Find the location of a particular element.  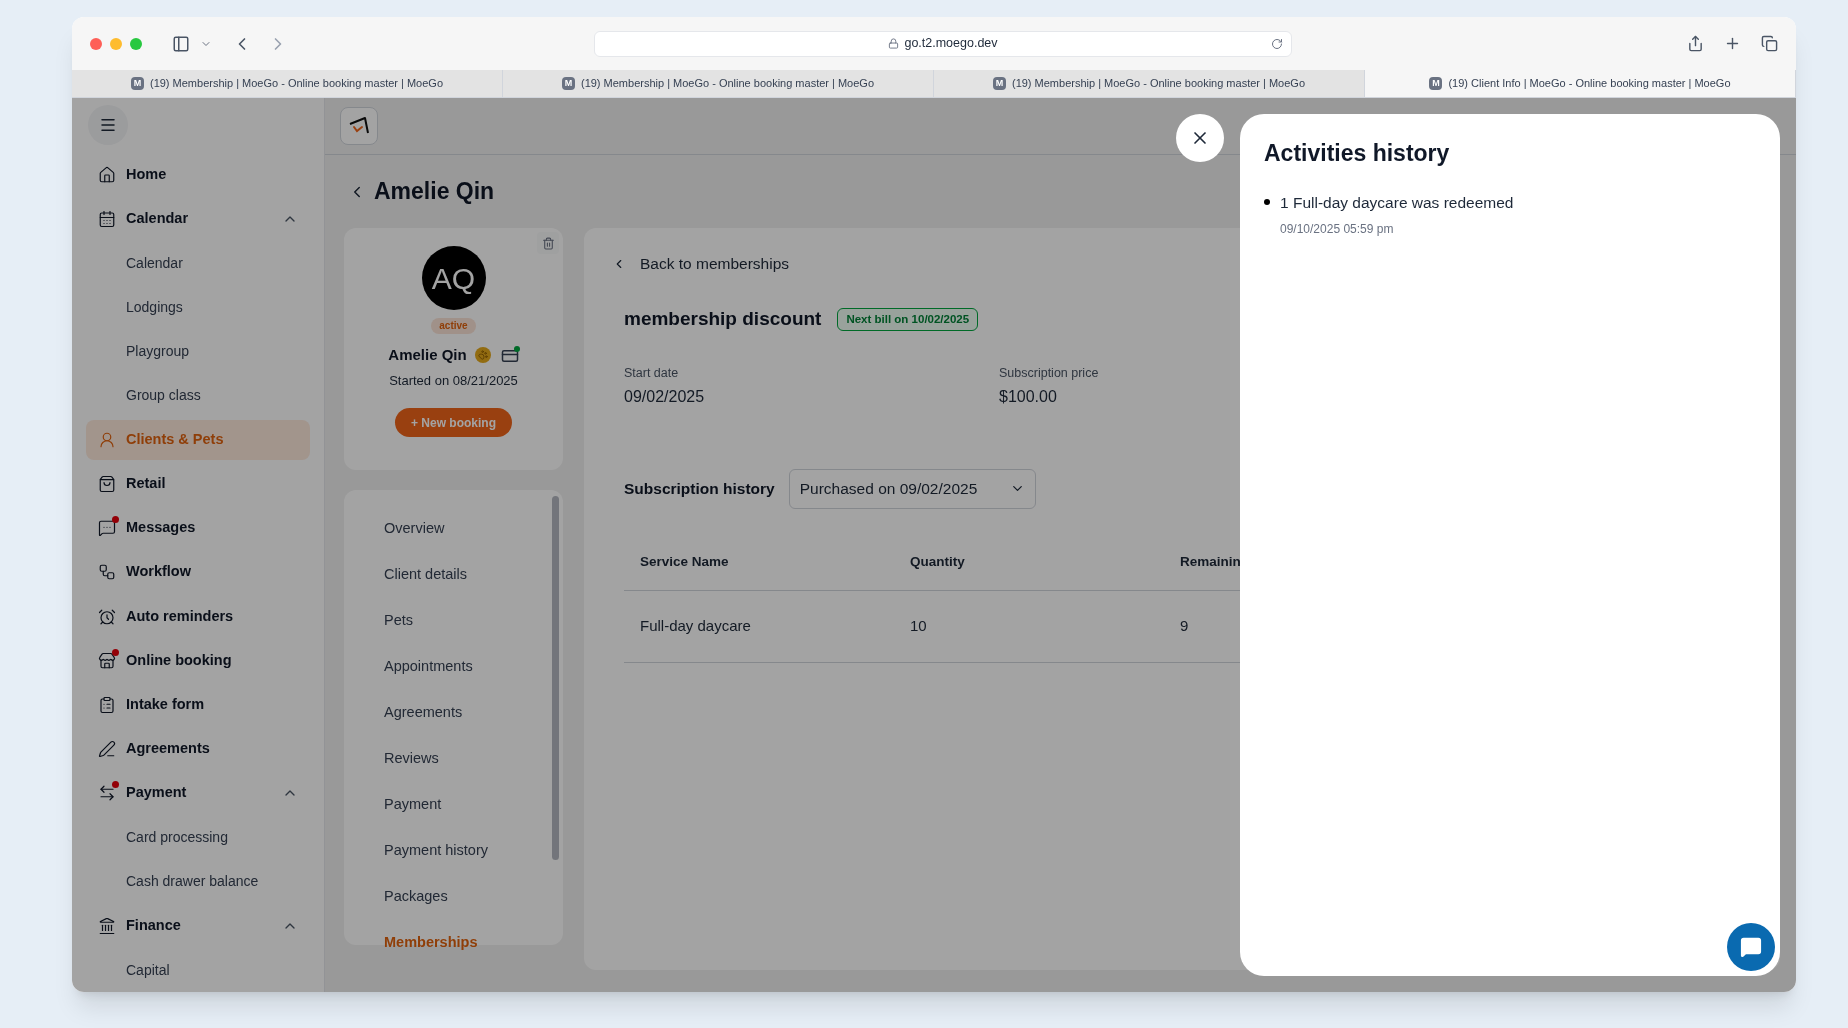

next-bill-badge: Next bill on 10/02/2025 is located at coordinates (908, 319).